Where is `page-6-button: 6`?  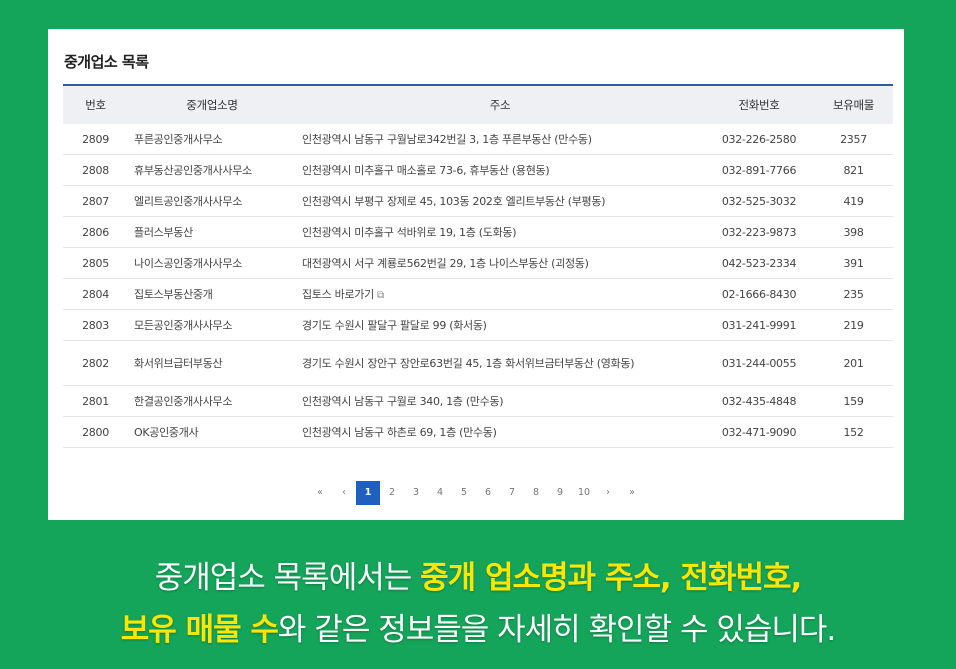
page-6-button: 6 is located at coordinates (488, 493).